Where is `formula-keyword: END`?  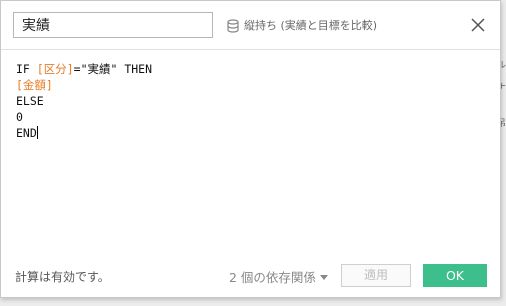
formula-keyword: END is located at coordinates (26, 133).